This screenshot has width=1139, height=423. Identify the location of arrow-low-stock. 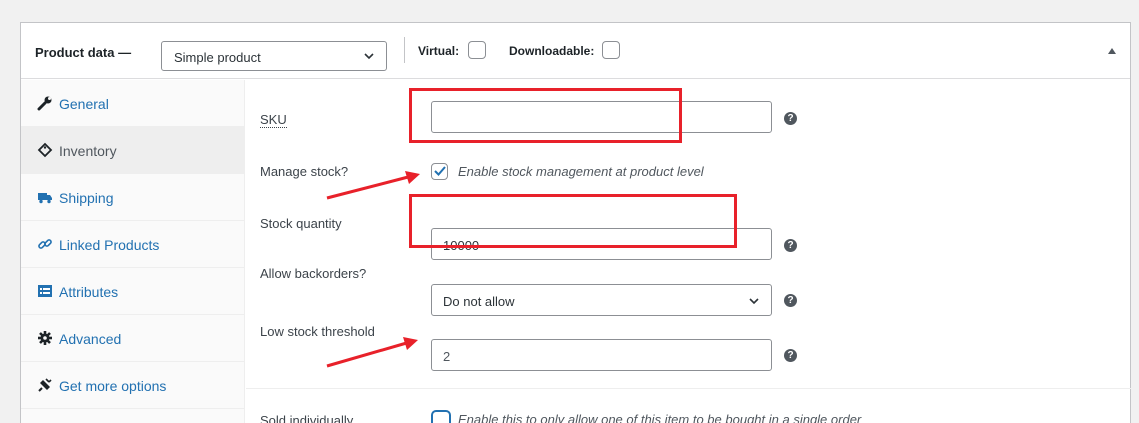
(372, 352).